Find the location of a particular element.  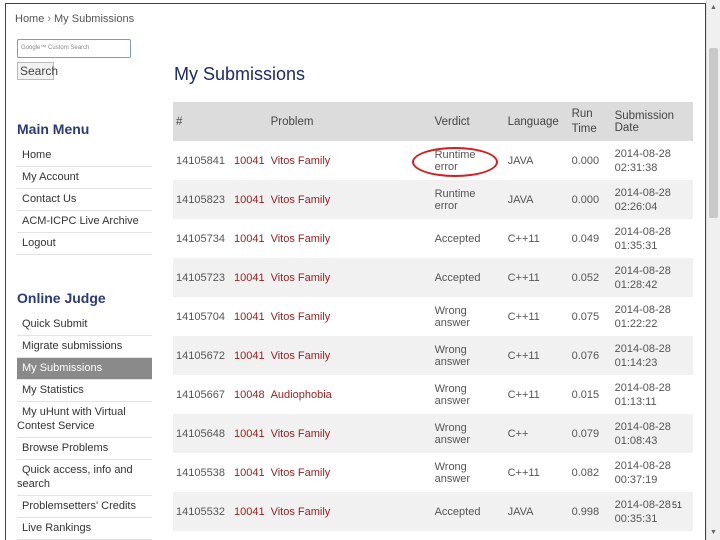

header-language: Language is located at coordinates (536, 121).